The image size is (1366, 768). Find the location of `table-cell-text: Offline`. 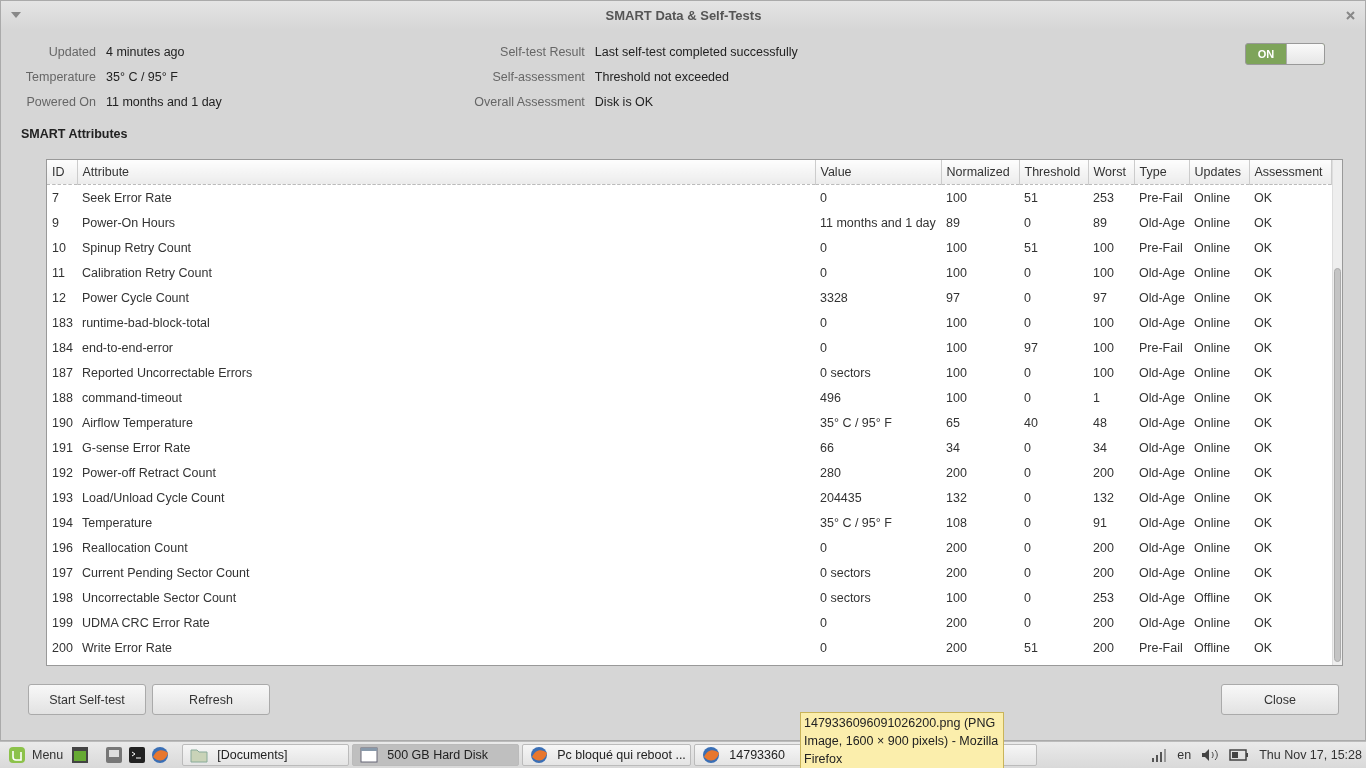

table-cell-text: Offline is located at coordinates (1212, 598).